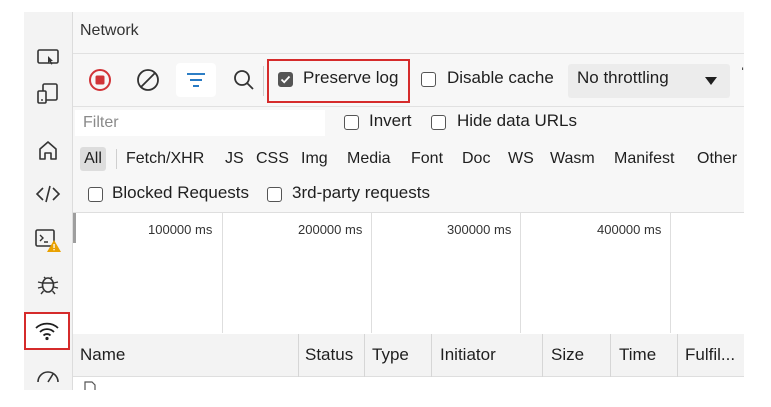  I want to click on sidebar-item-network, so click(47, 331).